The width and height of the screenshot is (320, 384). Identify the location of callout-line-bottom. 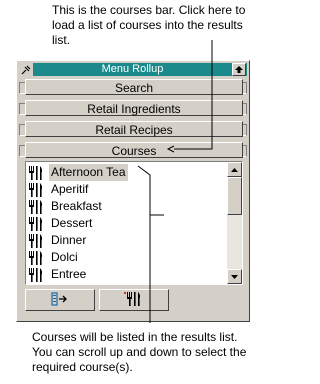
(144, 244).